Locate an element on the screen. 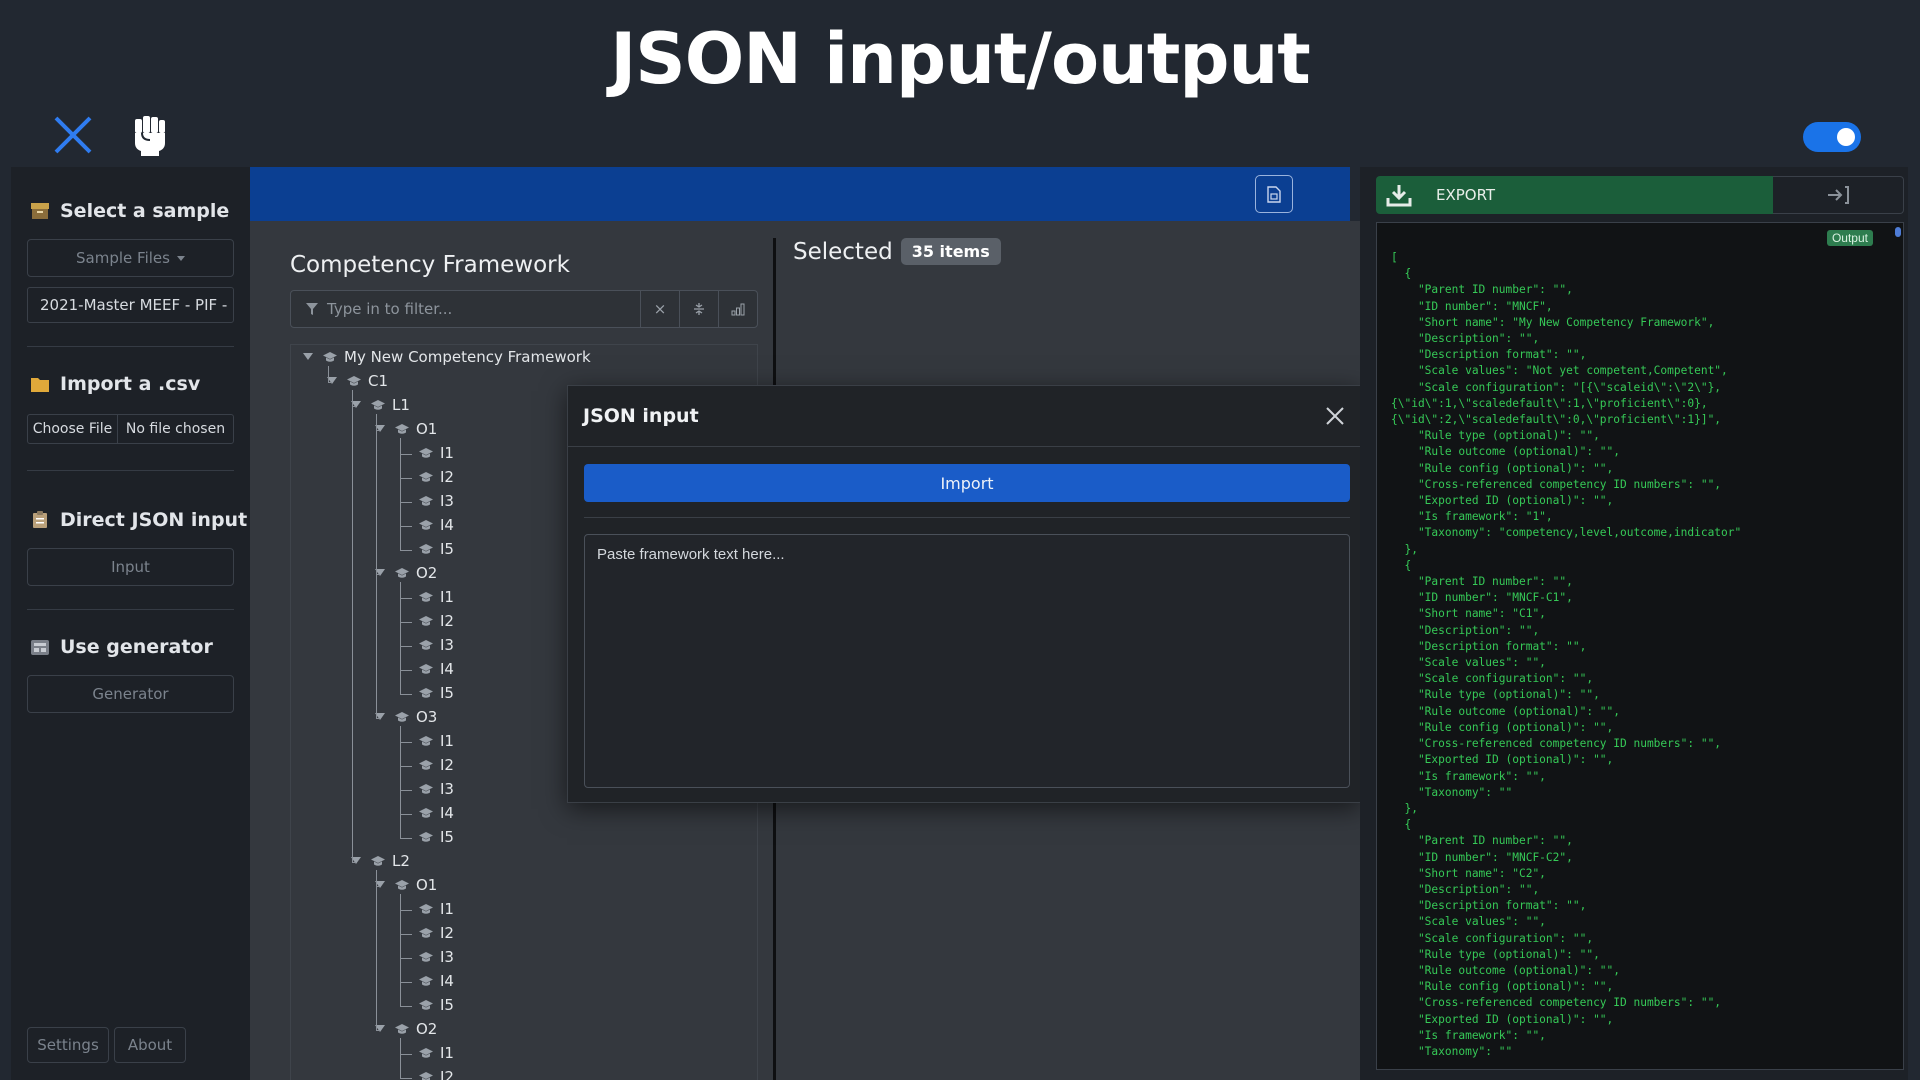 The width and height of the screenshot is (1920, 1080). expand-collapse-button is located at coordinates (698, 309).